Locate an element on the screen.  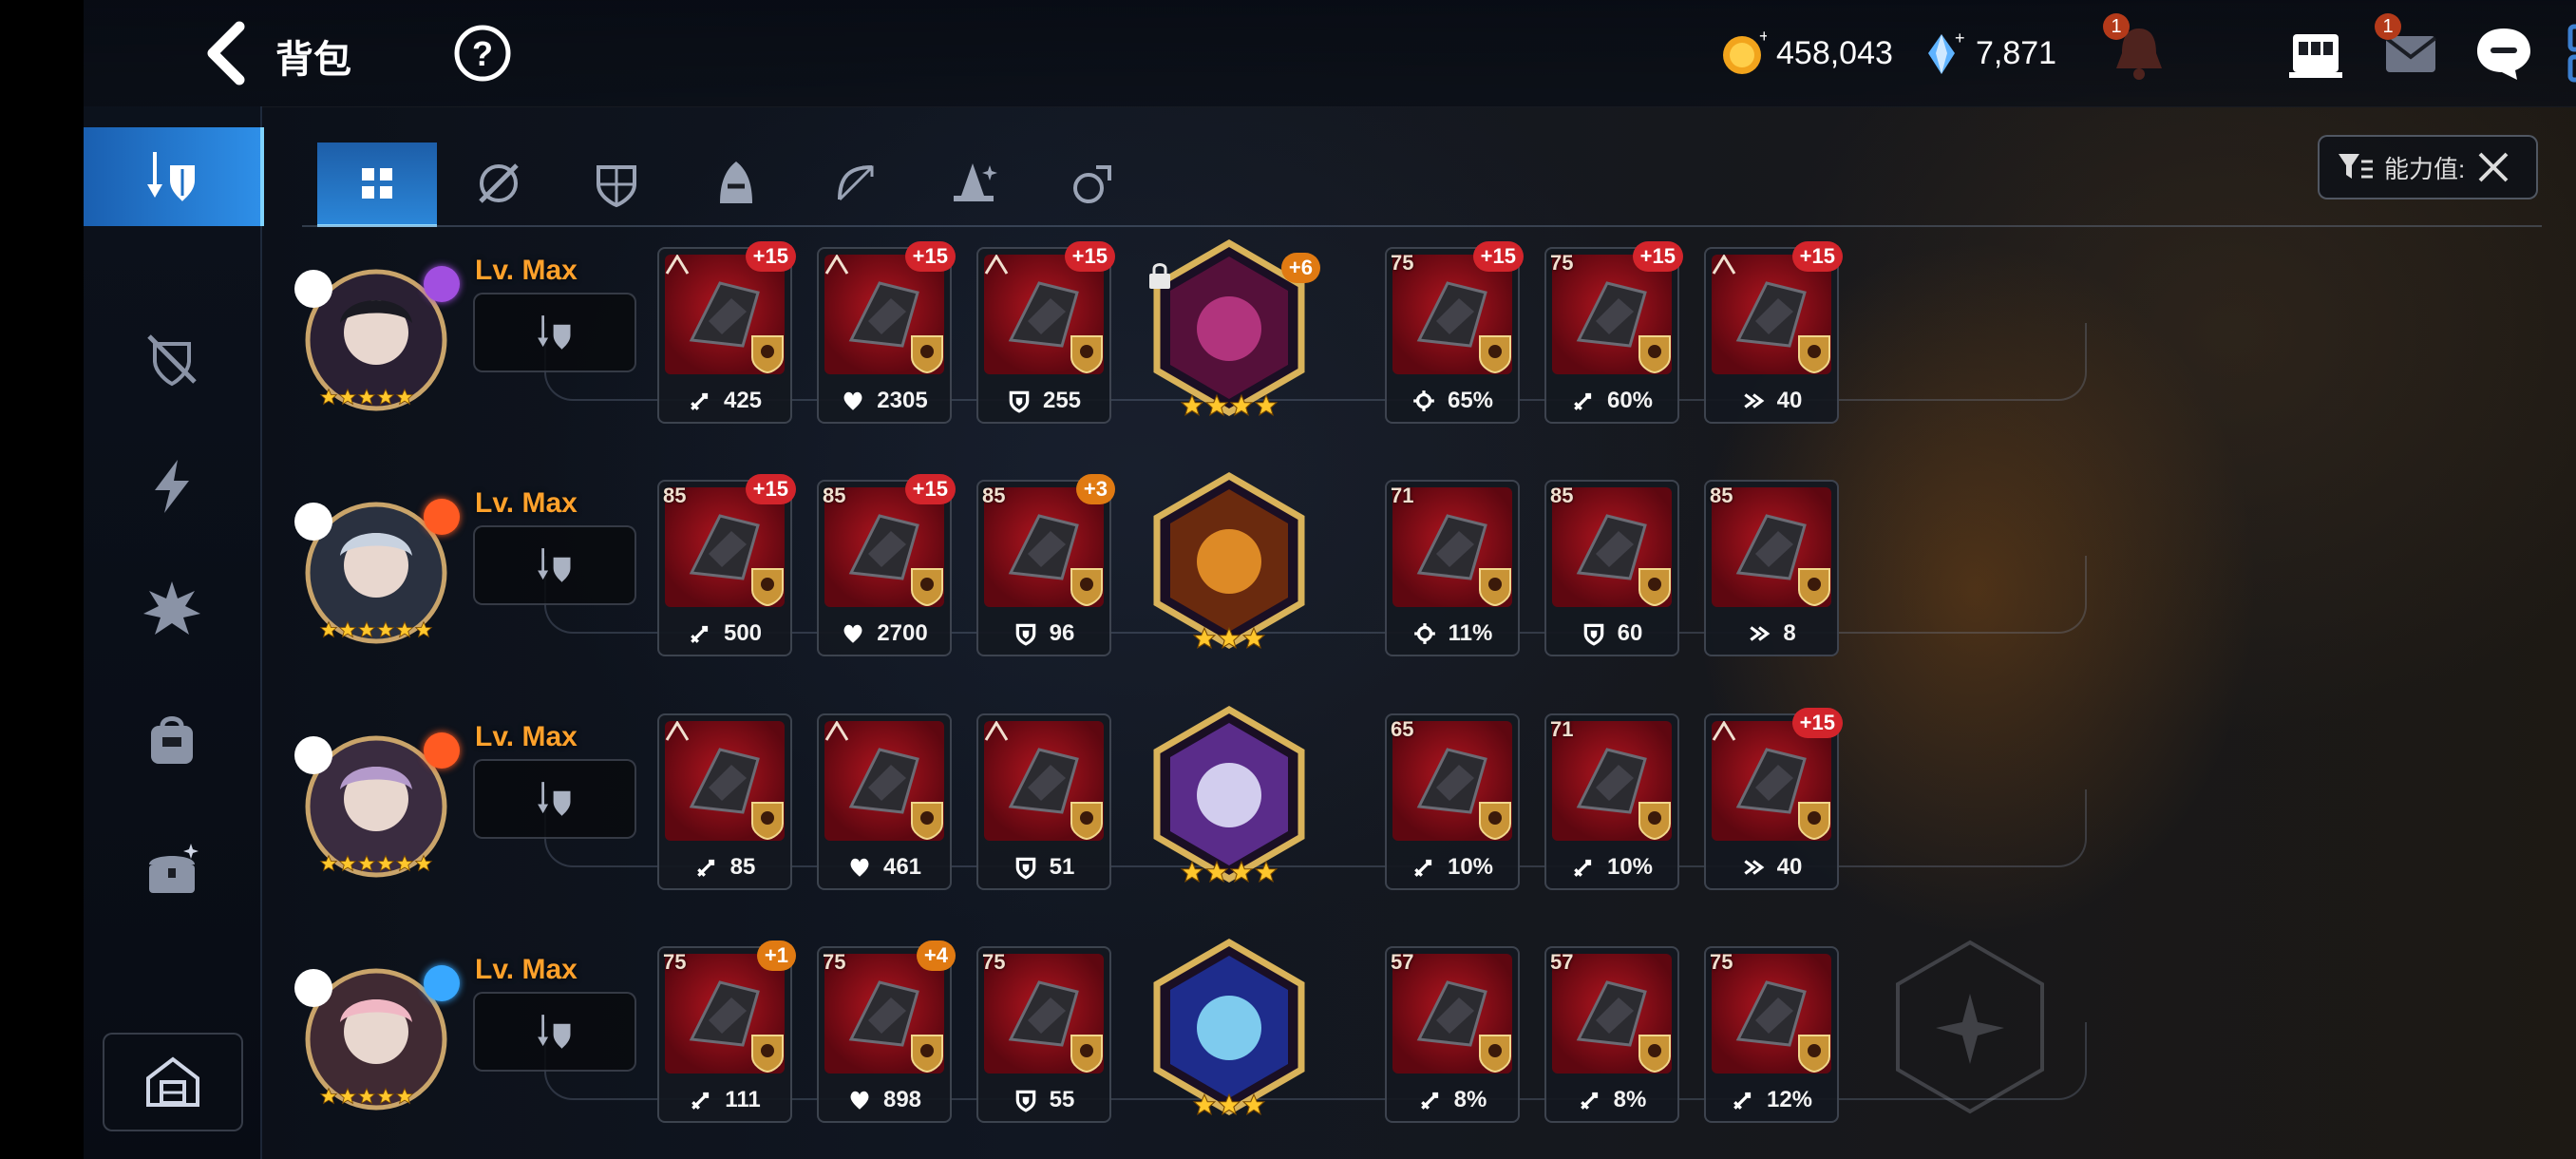
equipment-slot: 85 is located at coordinates (724, 801).